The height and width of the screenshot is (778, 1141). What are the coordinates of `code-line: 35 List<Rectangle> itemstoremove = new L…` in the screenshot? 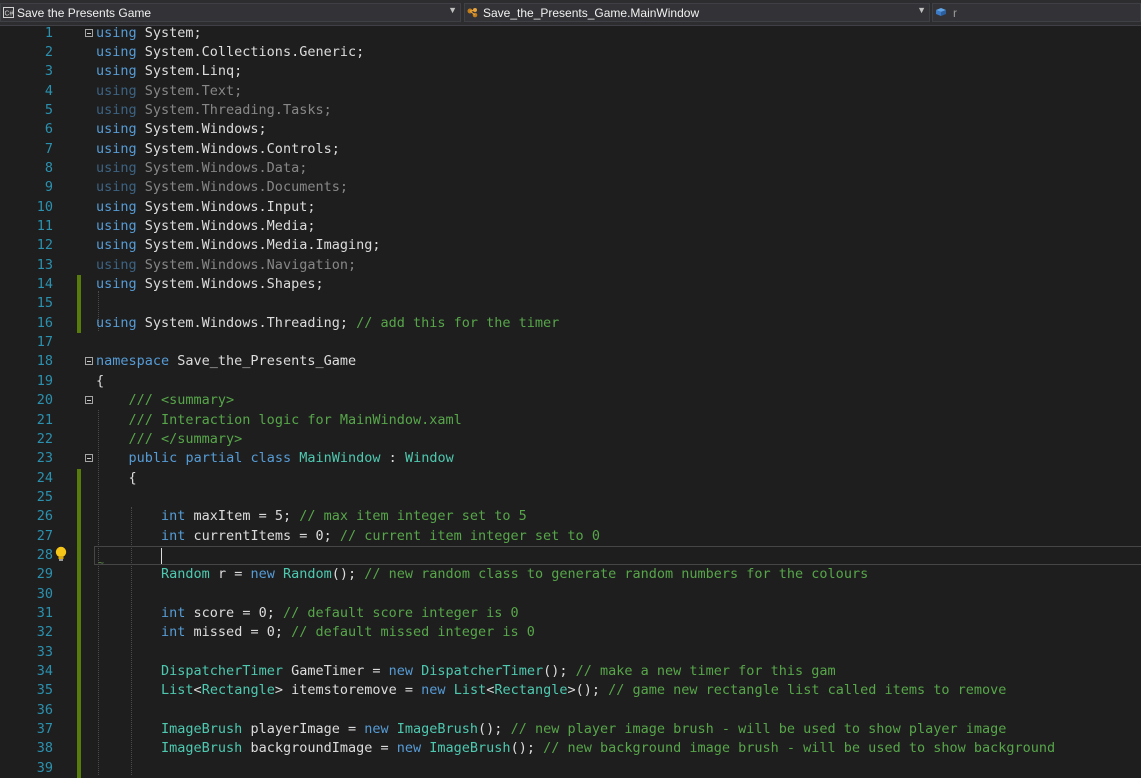 It's located at (570, 691).